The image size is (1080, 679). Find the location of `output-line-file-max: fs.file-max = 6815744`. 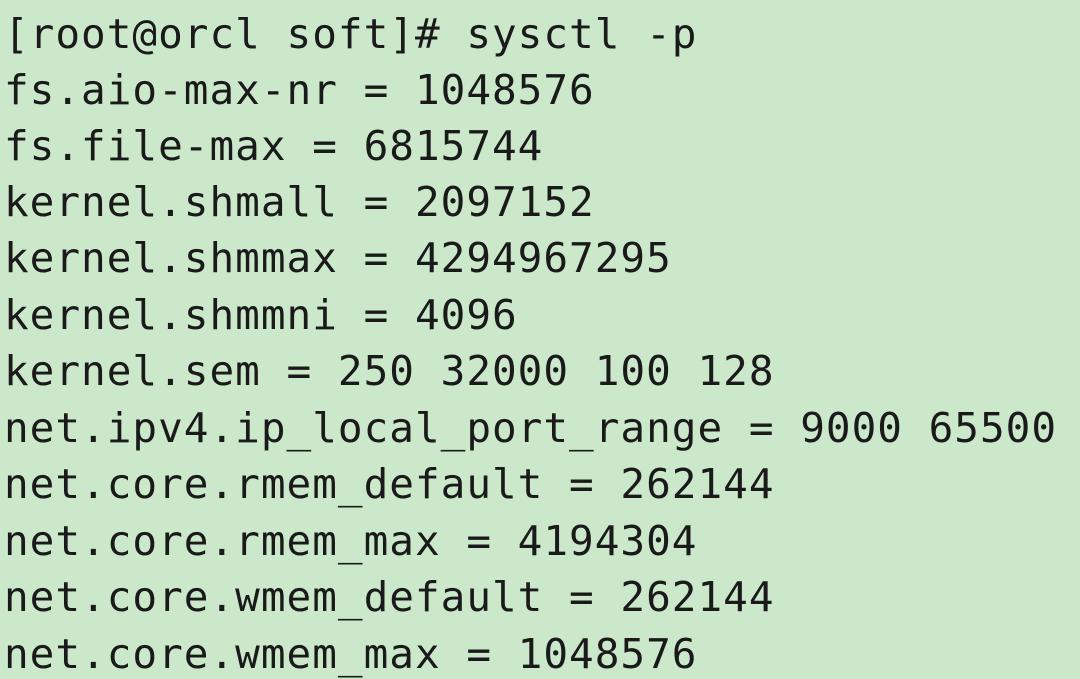

output-line-file-max: fs.file-max = 6815744 is located at coordinates (274, 146).